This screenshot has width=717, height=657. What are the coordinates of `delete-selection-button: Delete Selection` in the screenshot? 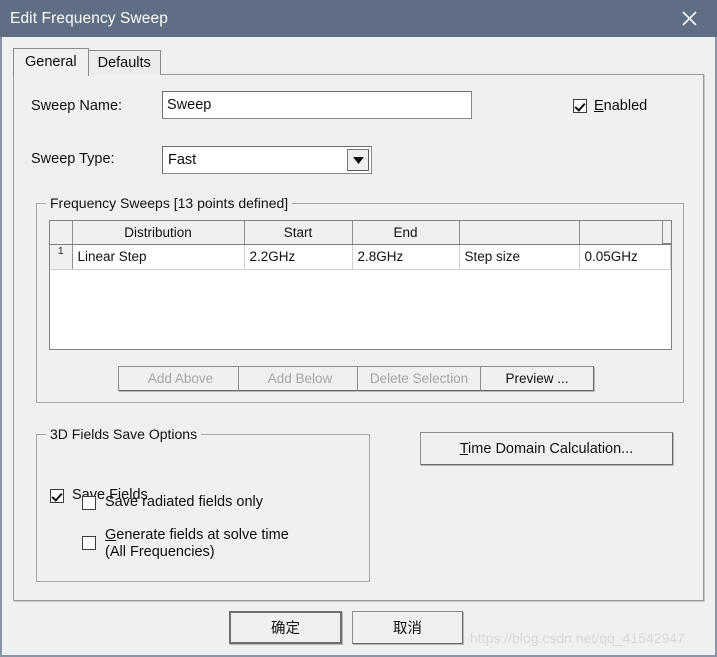 It's located at (419, 378).